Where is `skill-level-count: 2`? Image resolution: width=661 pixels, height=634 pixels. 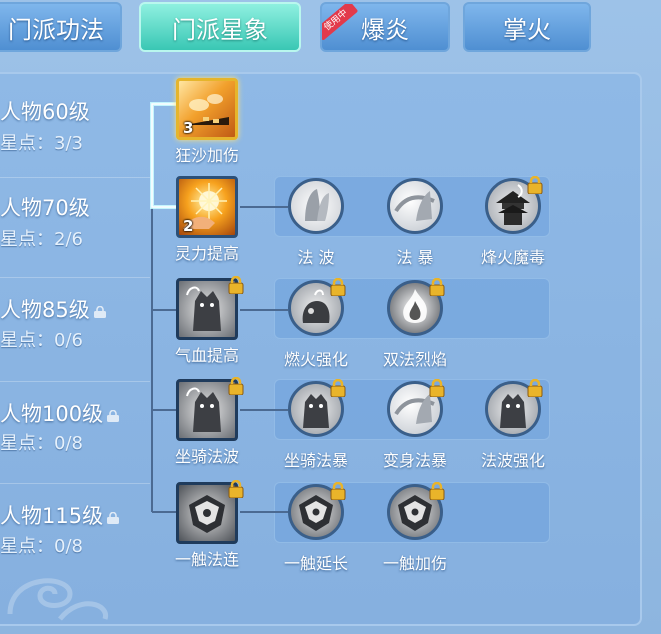
skill-level-count: 2 is located at coordinates (188, 226).